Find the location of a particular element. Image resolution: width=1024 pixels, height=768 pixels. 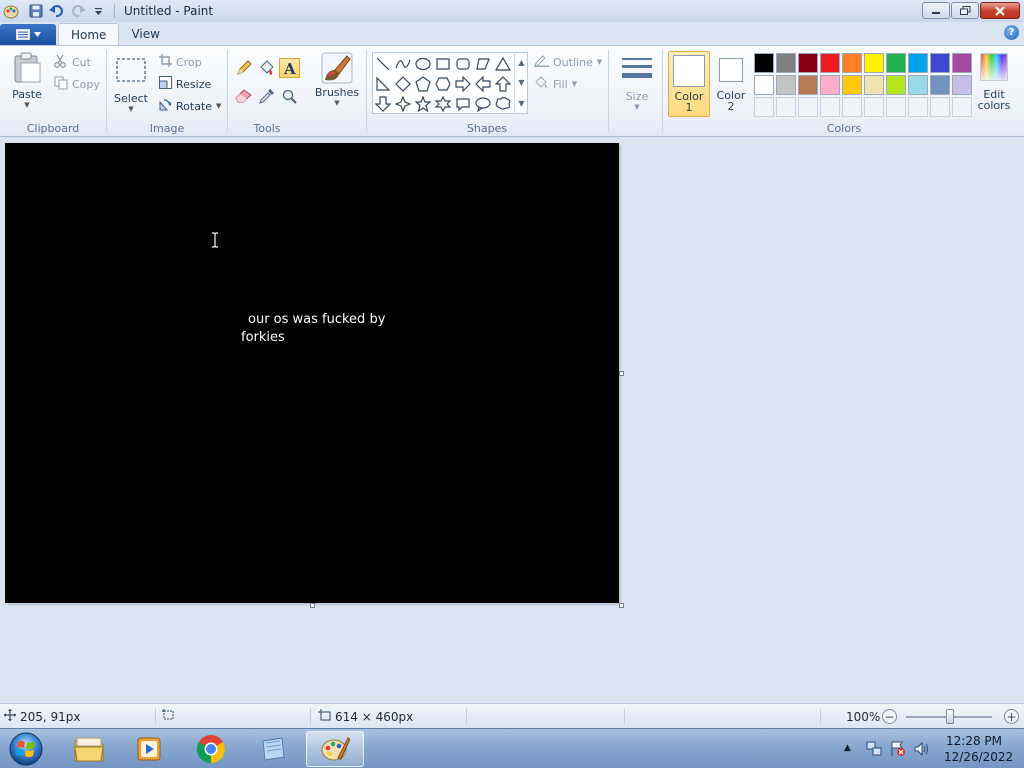

right-arrow-shape-icon is located at coordinates (463, 84).